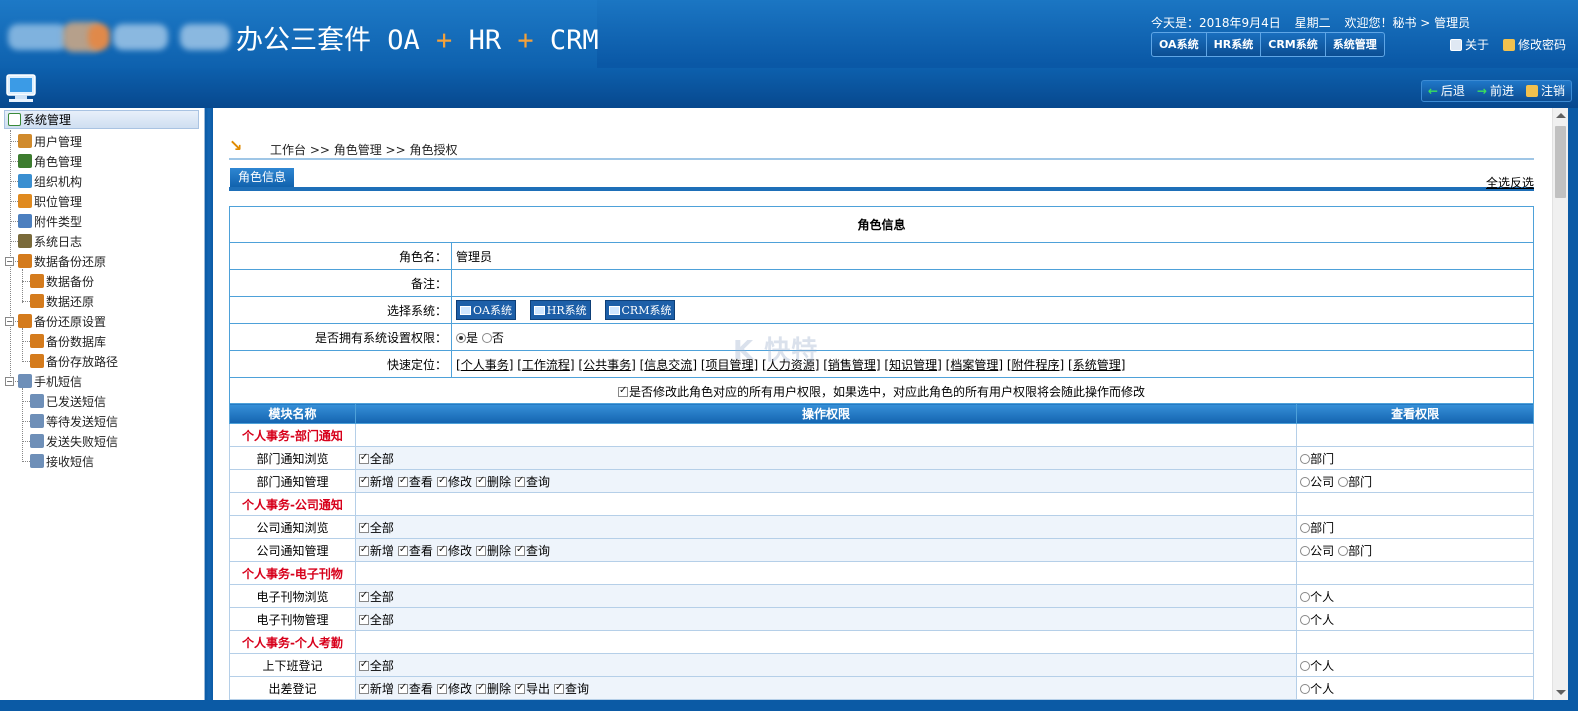  Describe the element at coordinates (622, 391) in the screenshot. I see `modify-users-checkbox` at that location.